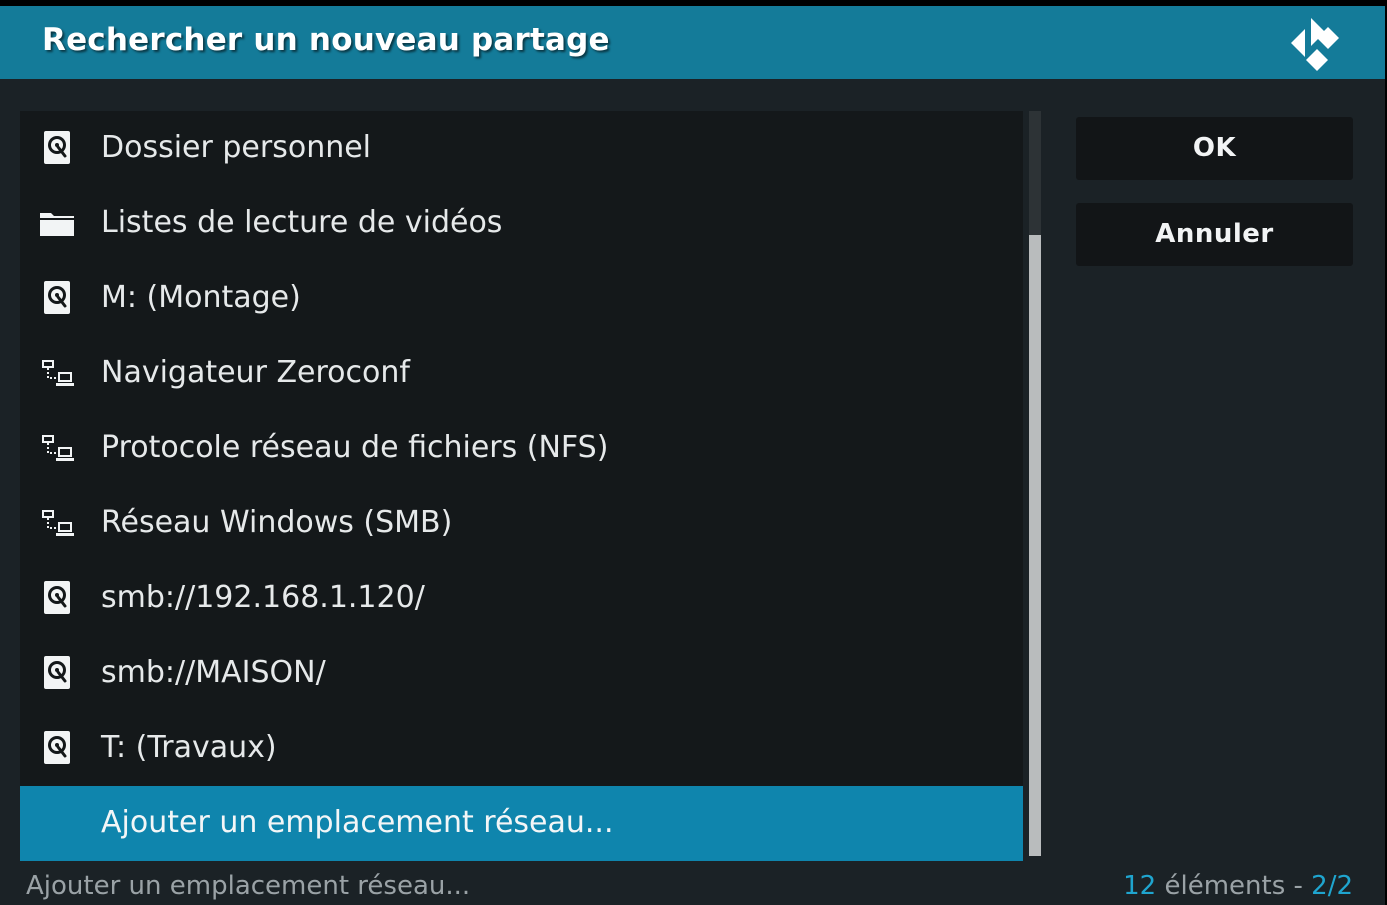 The height and width of the screenshot is (905, 1387). I want to click on list-item-label: smb://MAISON/, so click(213, 672).